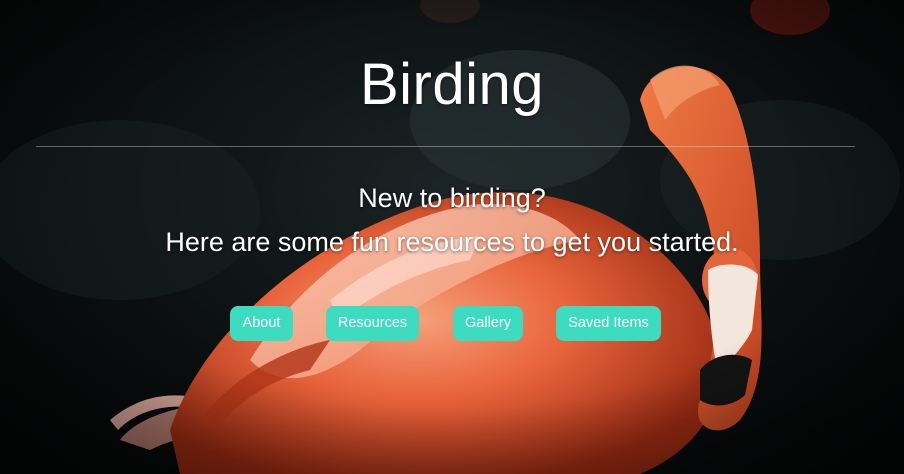 This screenshot has width=904, height=474. I want to click on title-divider, so click(445, 146).